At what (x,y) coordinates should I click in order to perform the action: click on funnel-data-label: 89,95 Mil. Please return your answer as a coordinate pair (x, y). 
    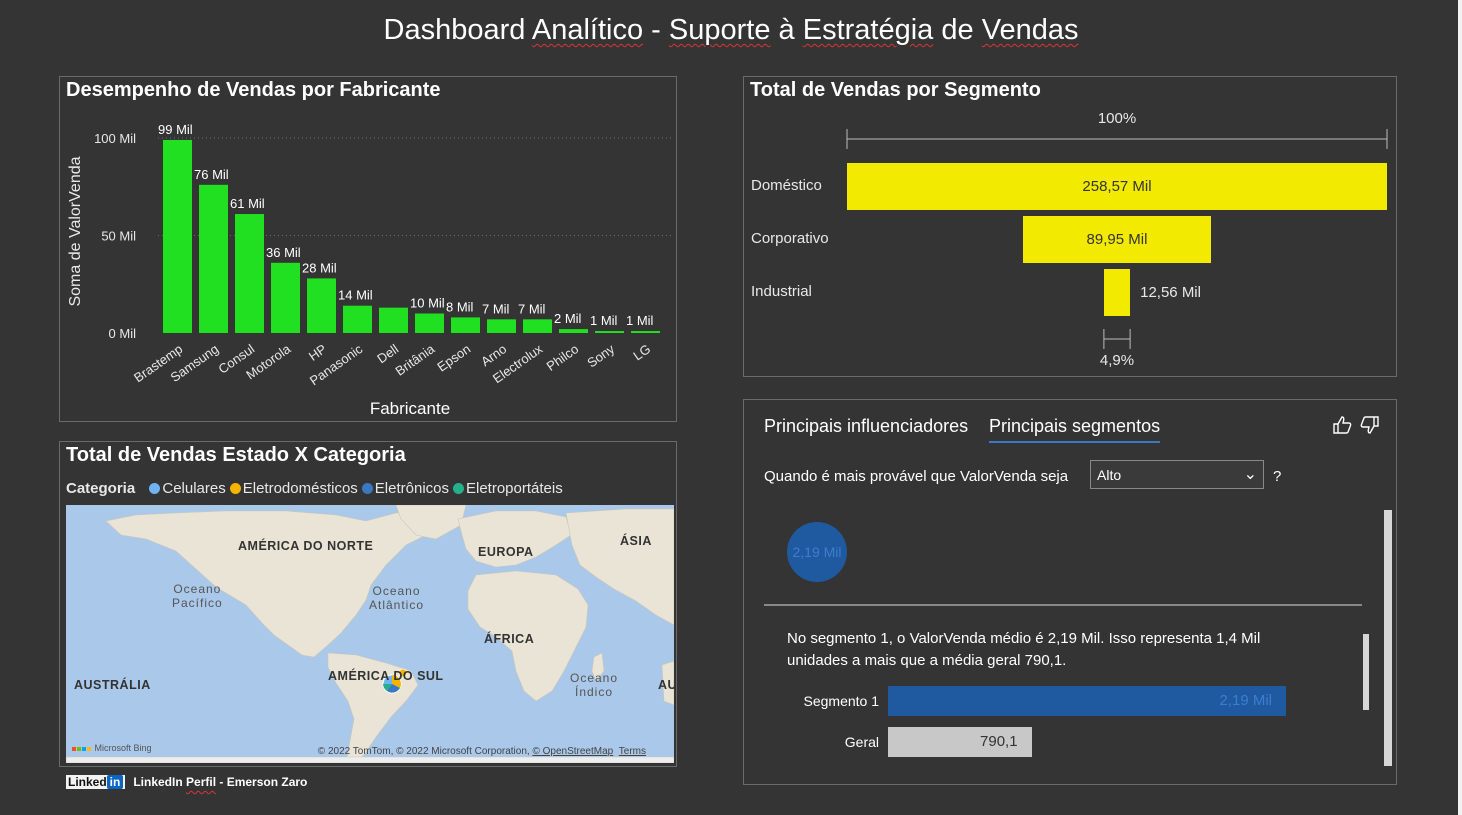
    Looking at the image, I should click on (1117, 239).